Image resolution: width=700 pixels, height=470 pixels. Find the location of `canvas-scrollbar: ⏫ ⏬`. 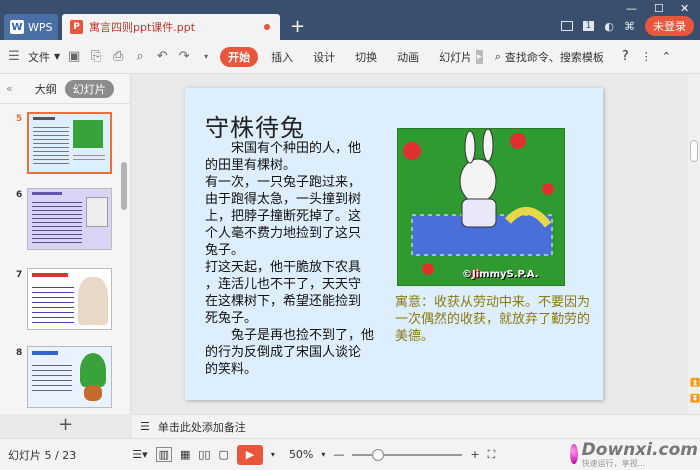

canvas-scrollbar: ⏫ ⏬ is located at coordinates (694, 244).